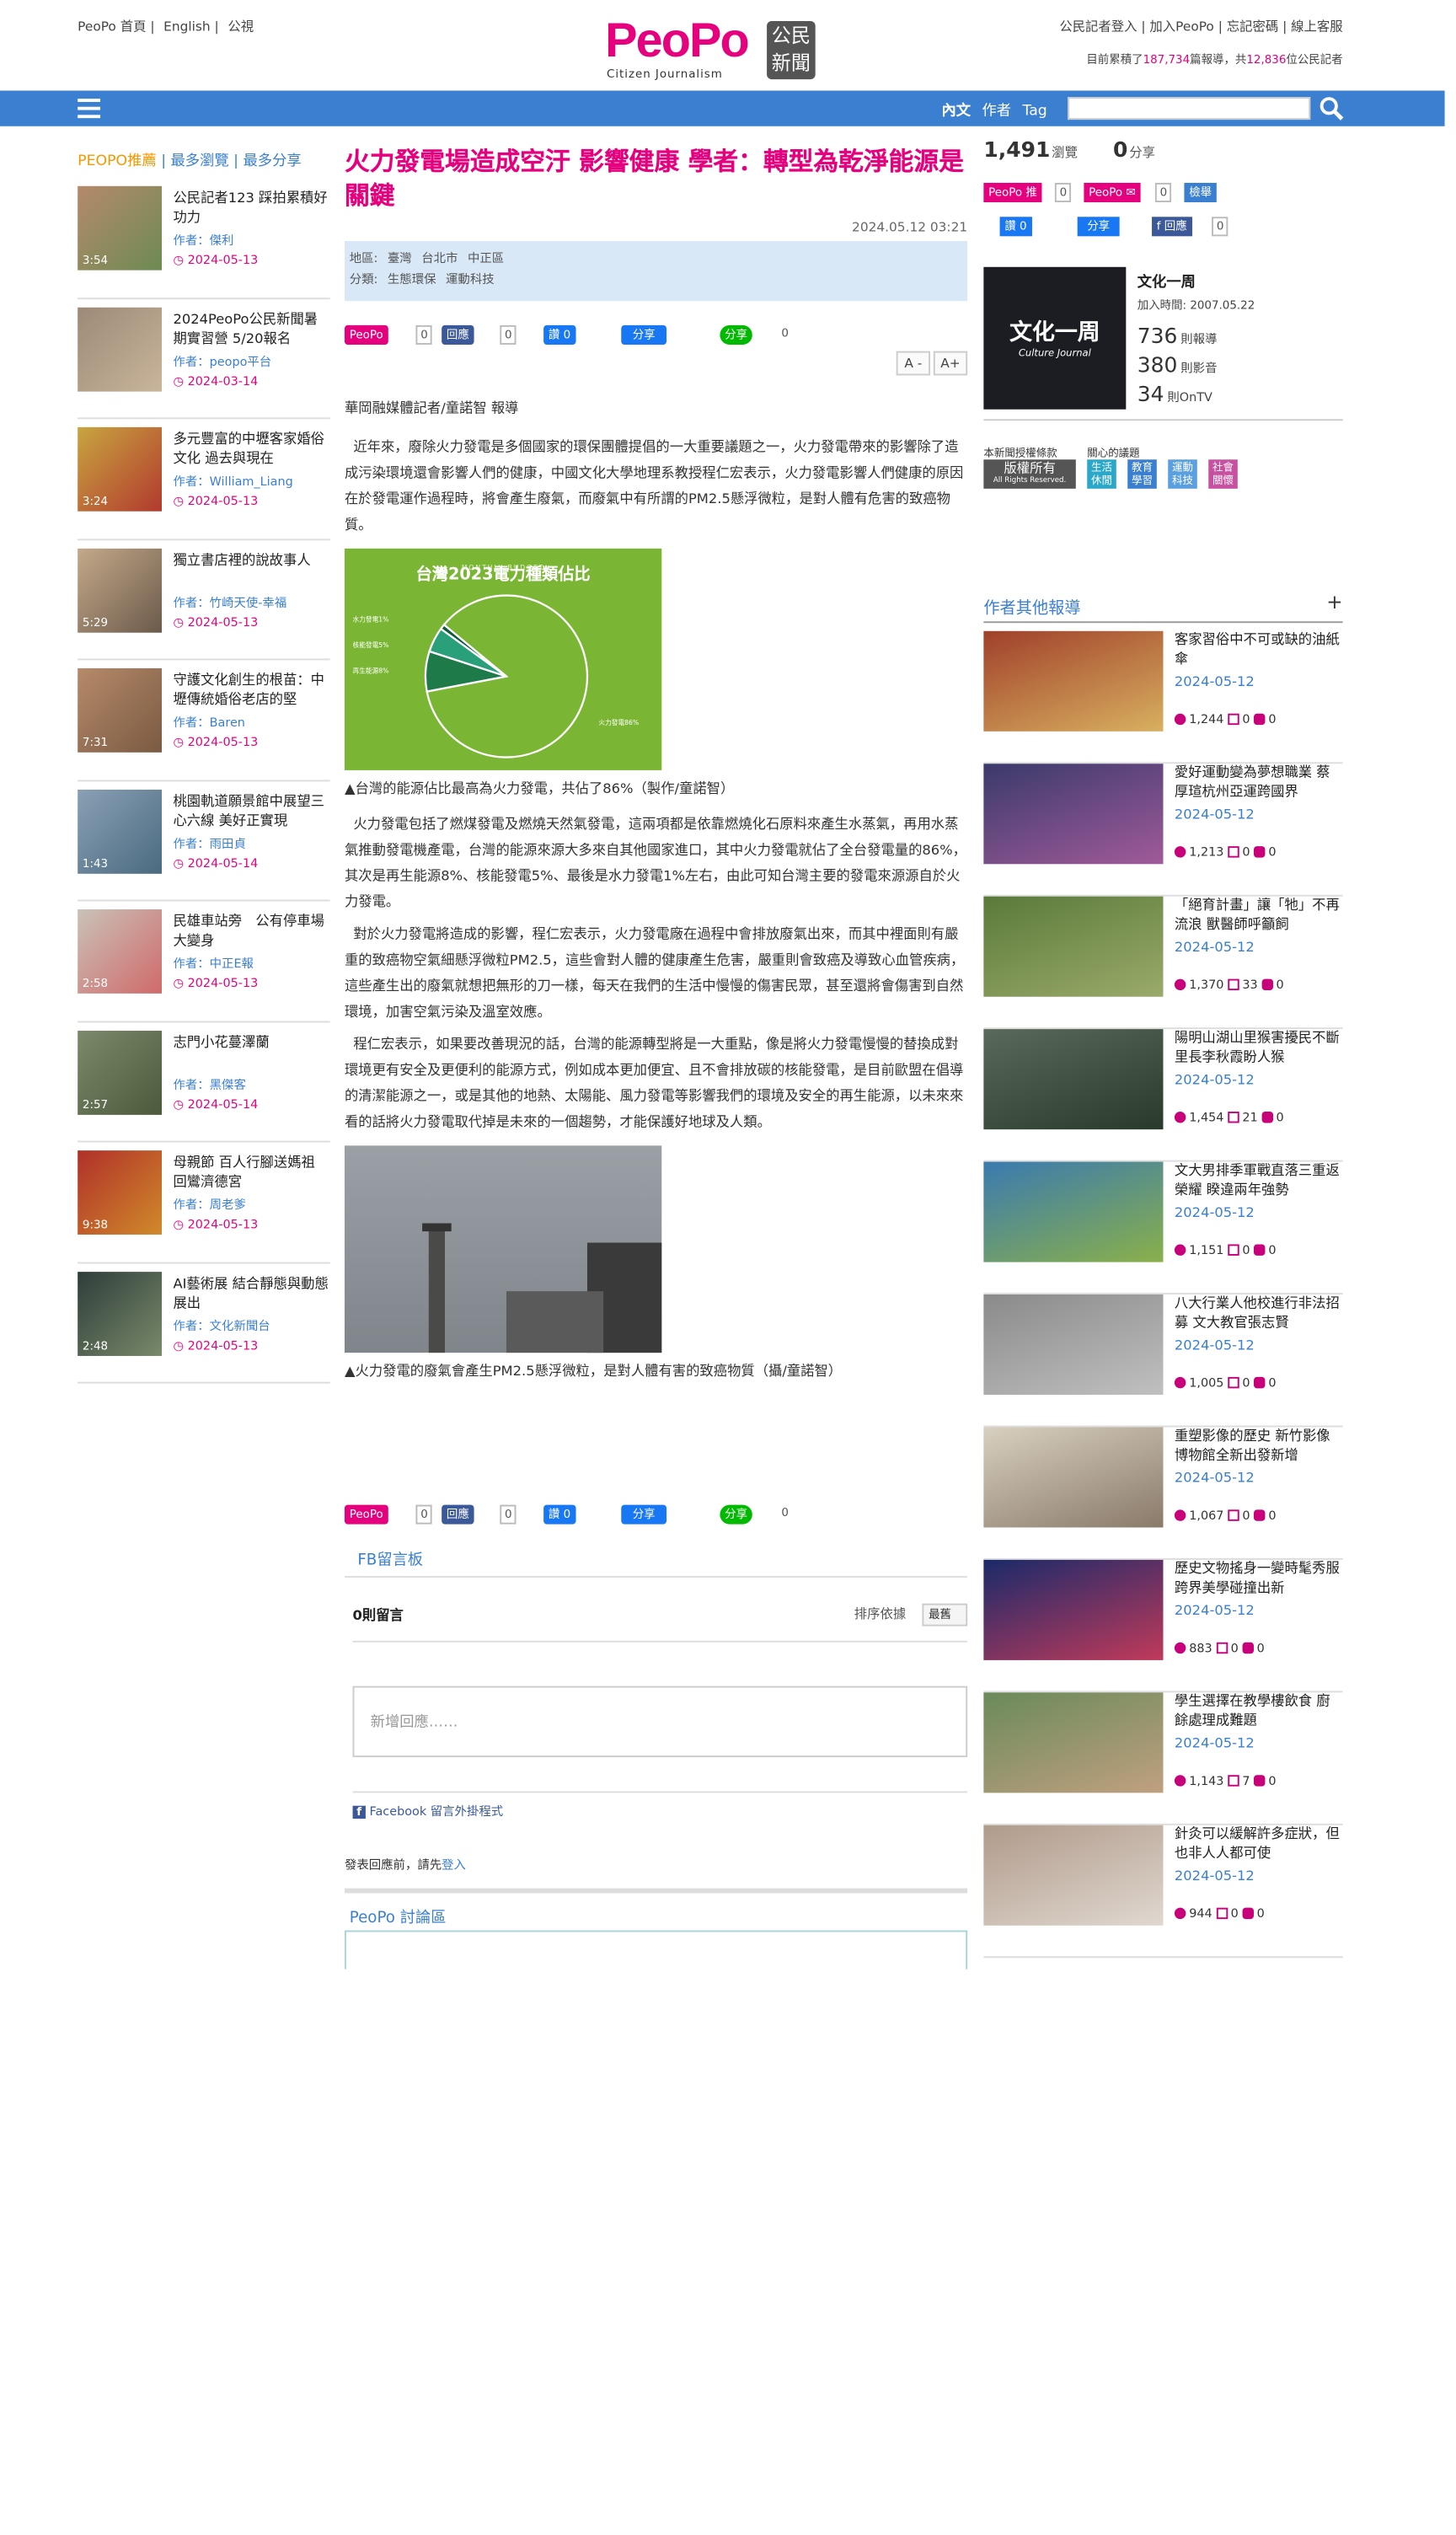 The width and height of the screenshot is (1456, 2535). Describe the element at coordinates (412, 279) in the screenshot. I see `category-tag: 生態環保` at that location.